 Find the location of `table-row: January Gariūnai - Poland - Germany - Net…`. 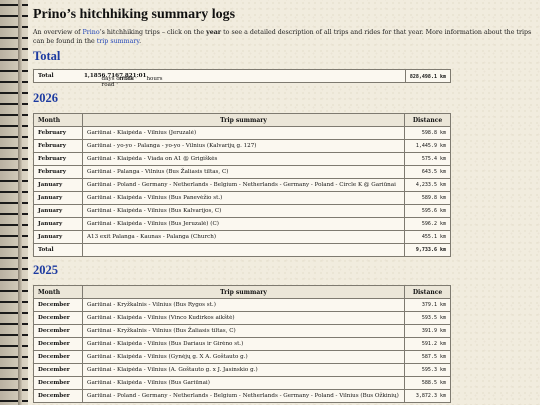

table-row: January Gariūnai - Poland - Germany - Net… is located at coordinates (242, 185).